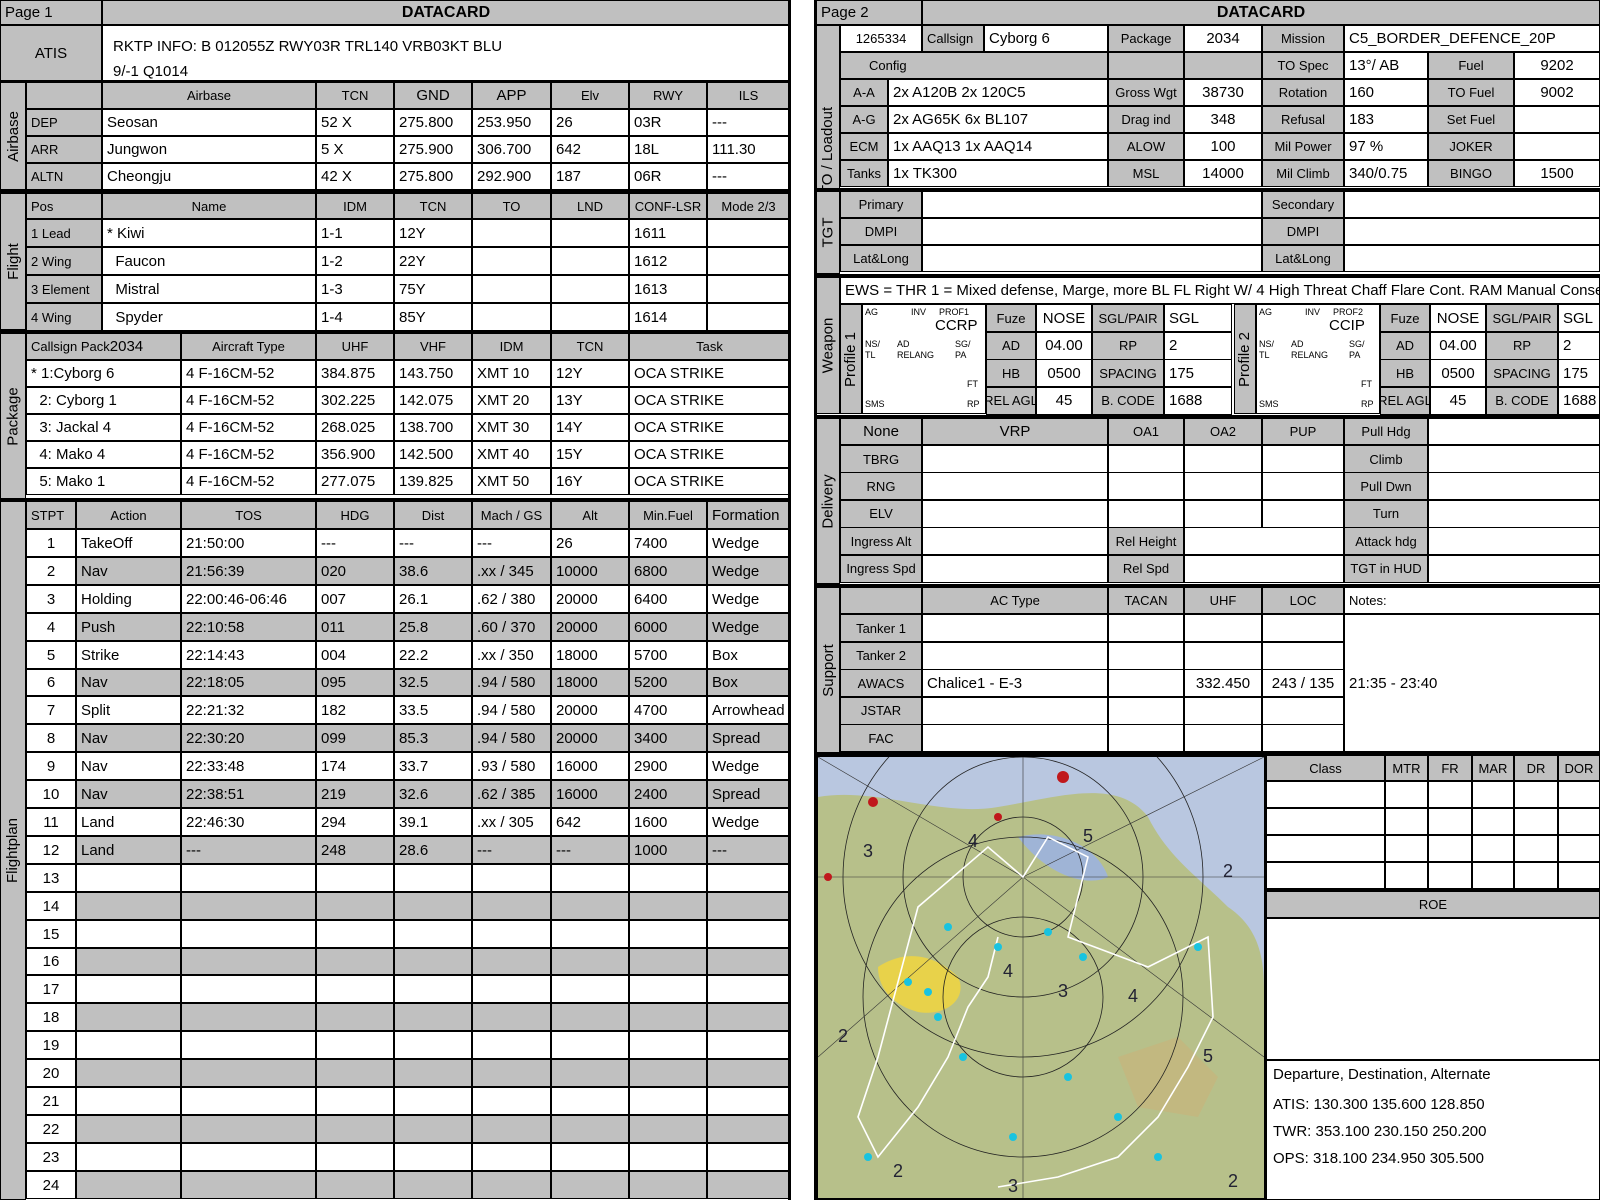  I want to click on flightplan-cell: ---, so click(511, 543).